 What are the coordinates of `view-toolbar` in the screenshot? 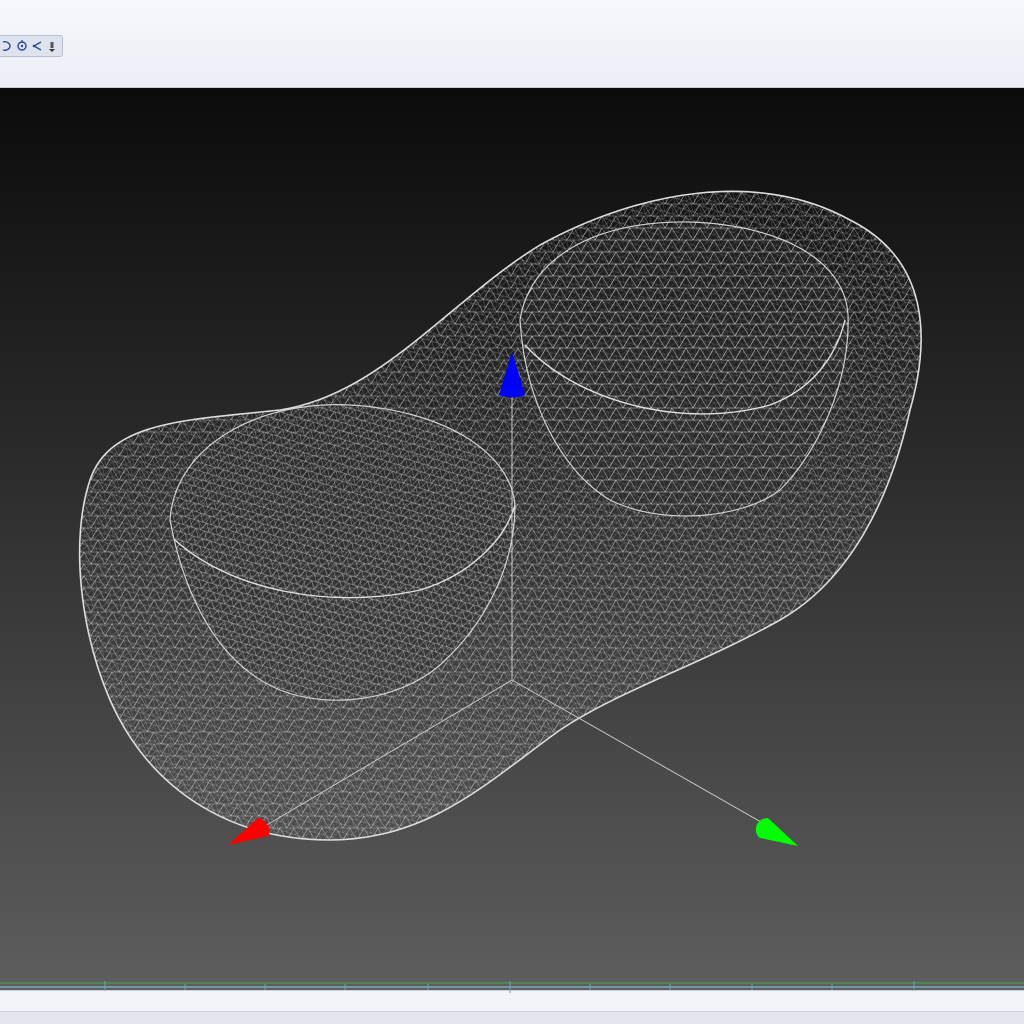 It's located at (31, 46).